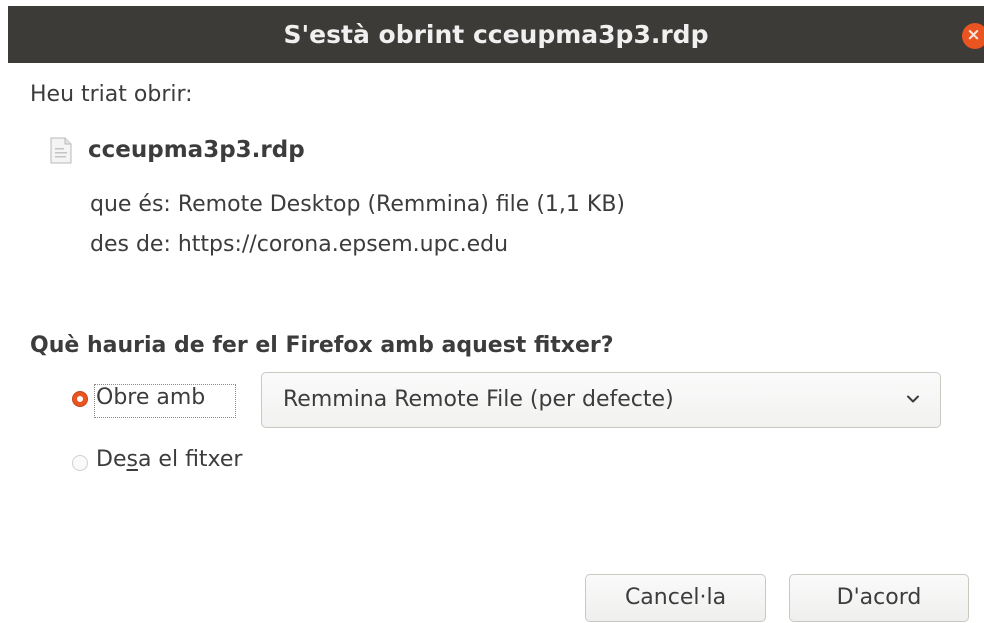 Image resolution: width=984 pixels, height=623 pixels. Describe the element at coordinates (973, 36) in the screenshot. I see `close-icon: ×` at that location.